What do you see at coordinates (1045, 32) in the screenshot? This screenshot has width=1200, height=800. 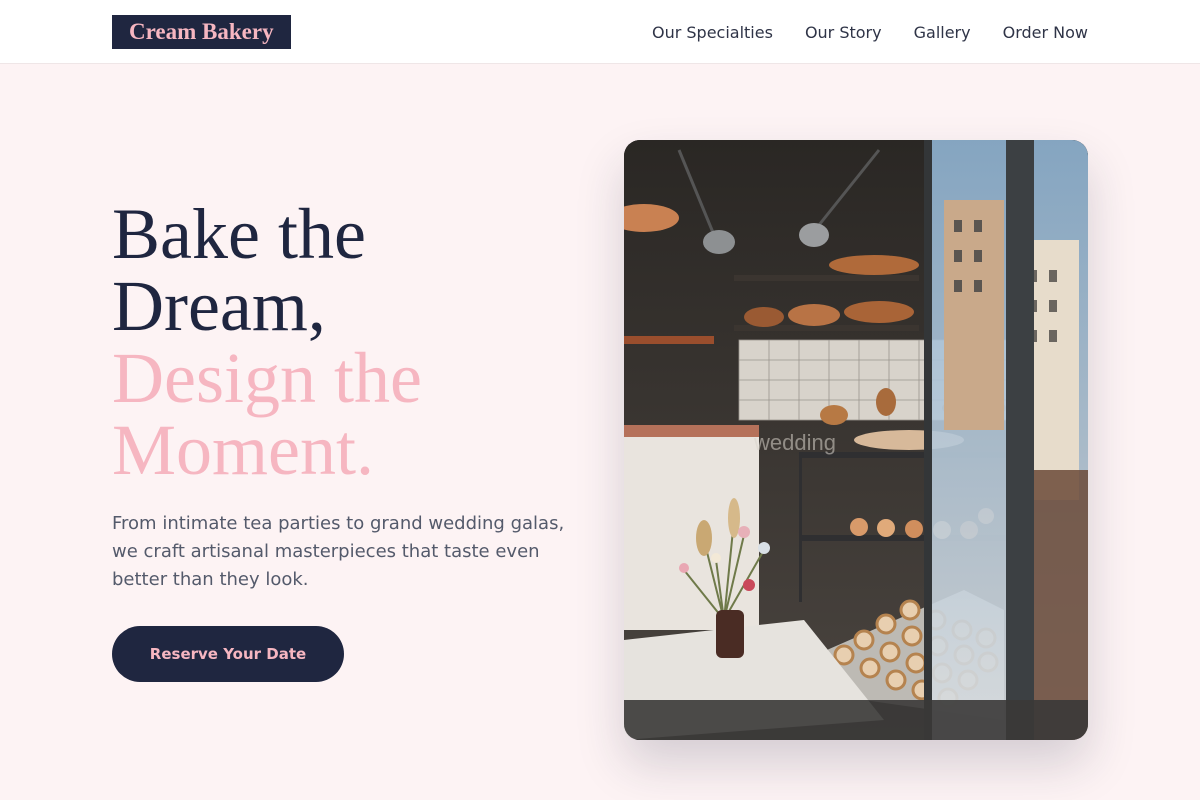 I see `nav-link-order-now: Order Now` at bounding box center [1045, 32].